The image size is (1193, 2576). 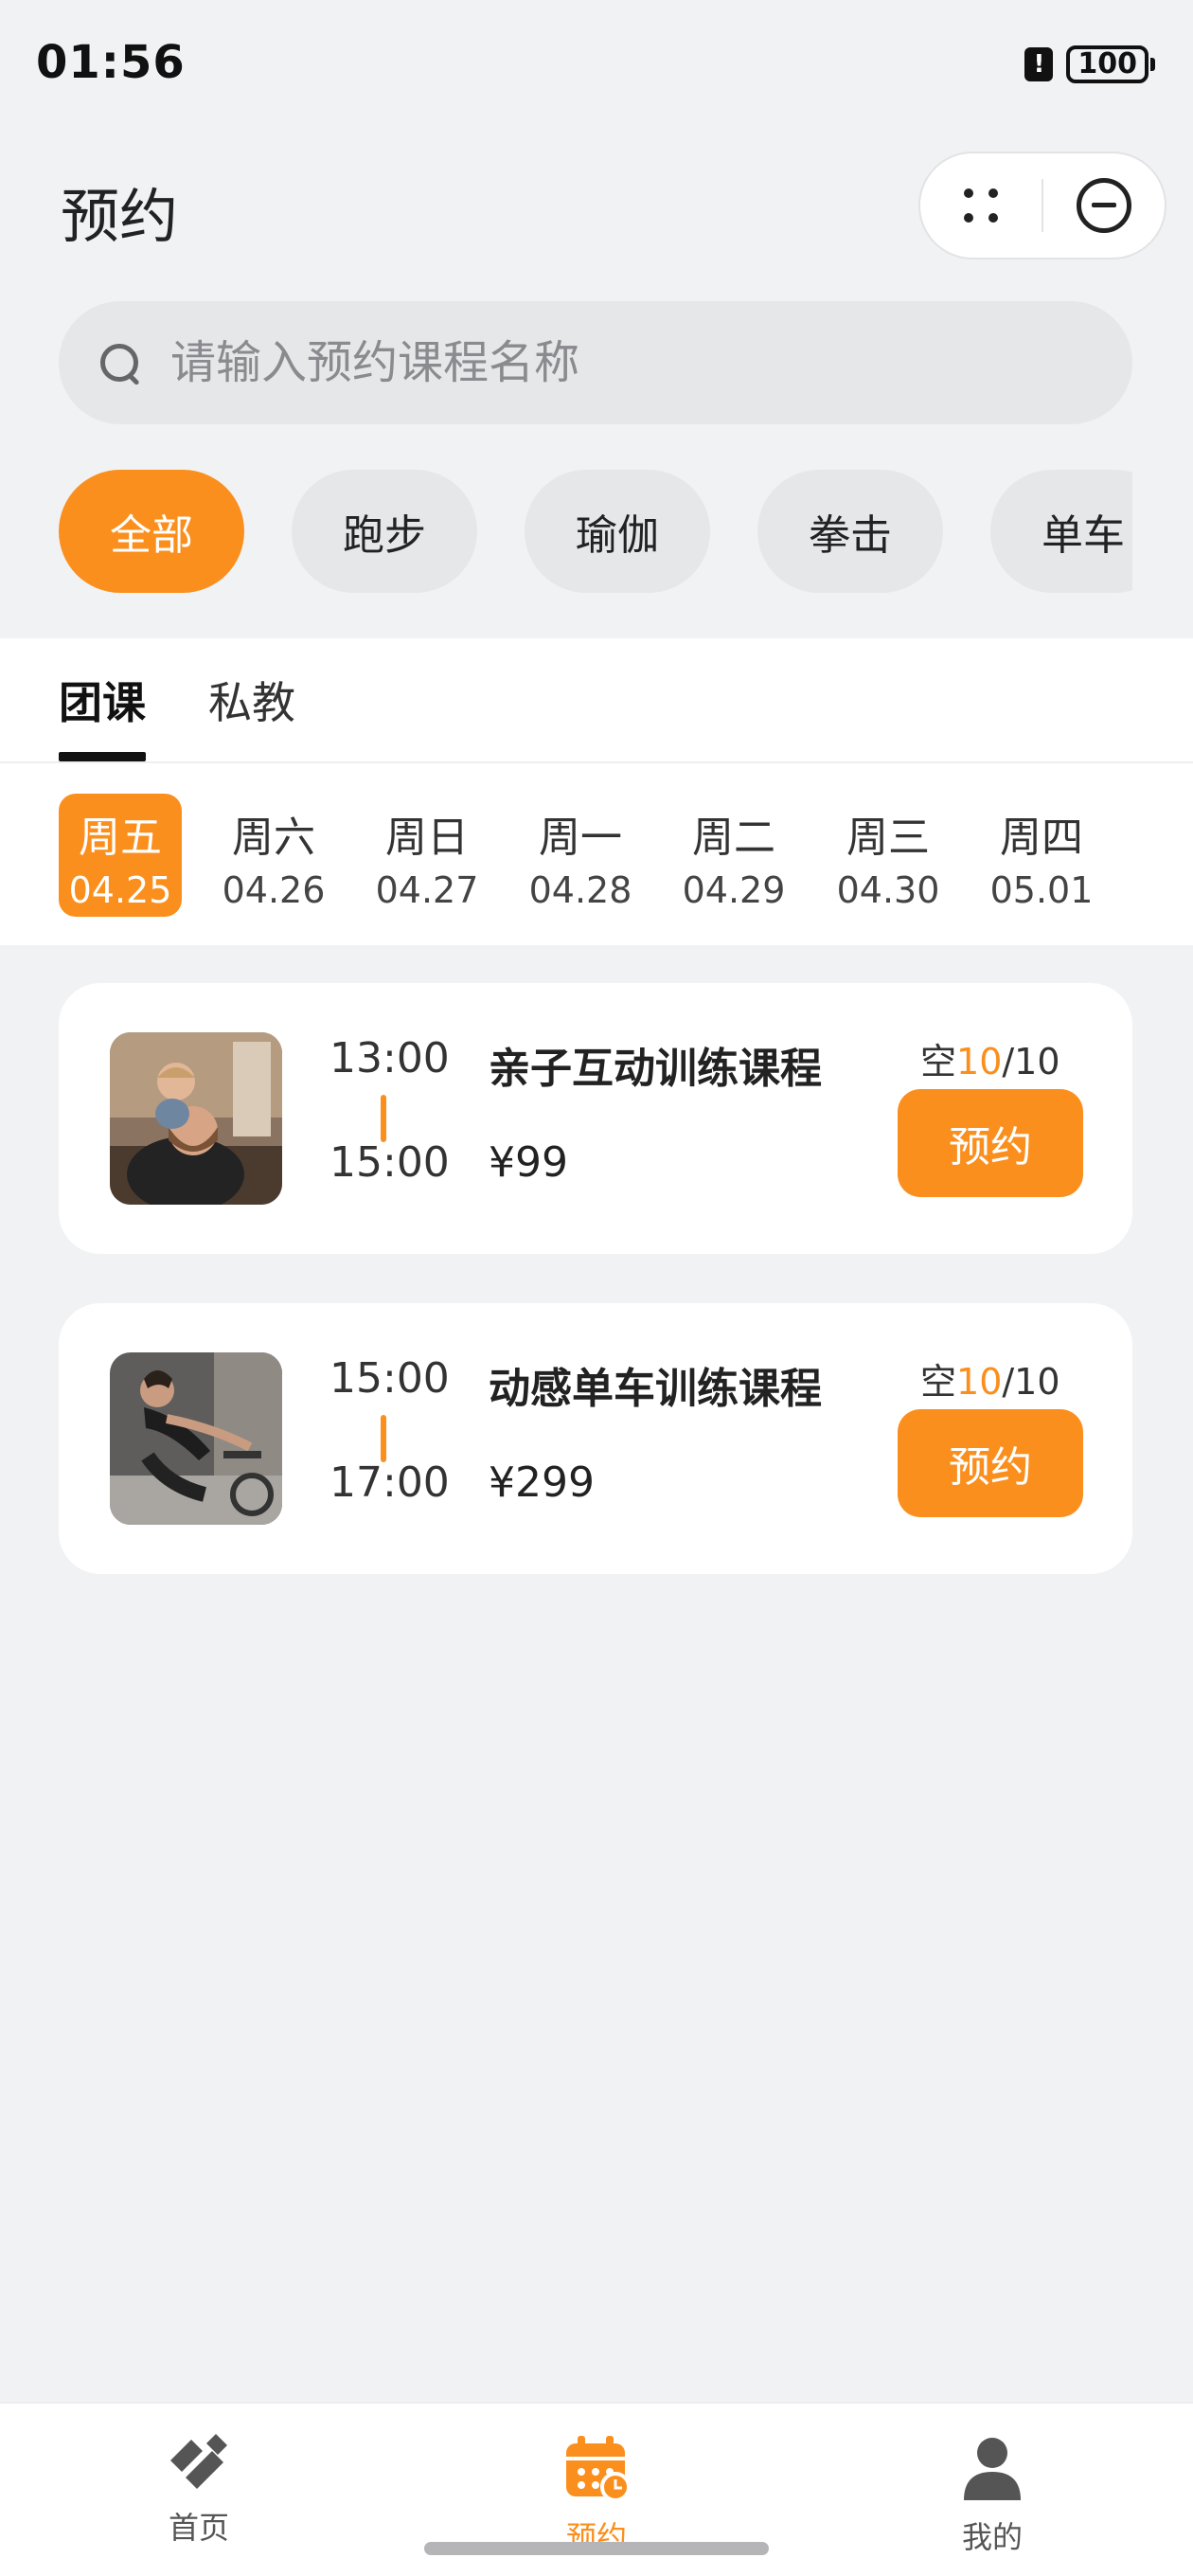 What do you see at coordinates (120, 890) in the screenshot?
I see `date-value: 04.25` at bounding box center [120, 890].